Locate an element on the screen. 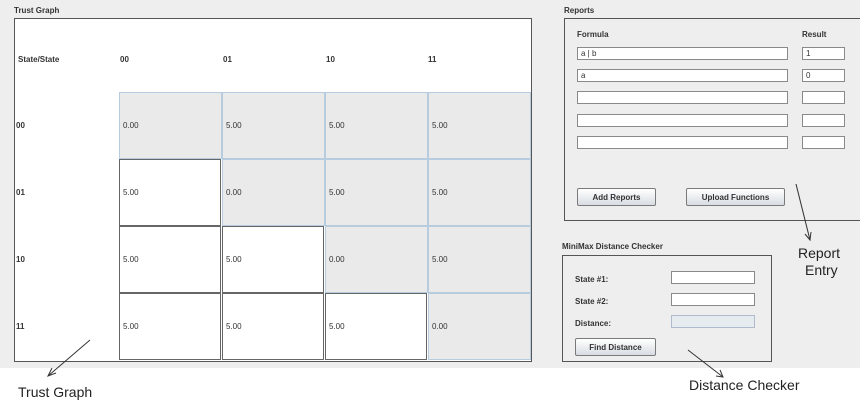  trust-graph-caption: Trust Graph is located at coordinates (55, 392).